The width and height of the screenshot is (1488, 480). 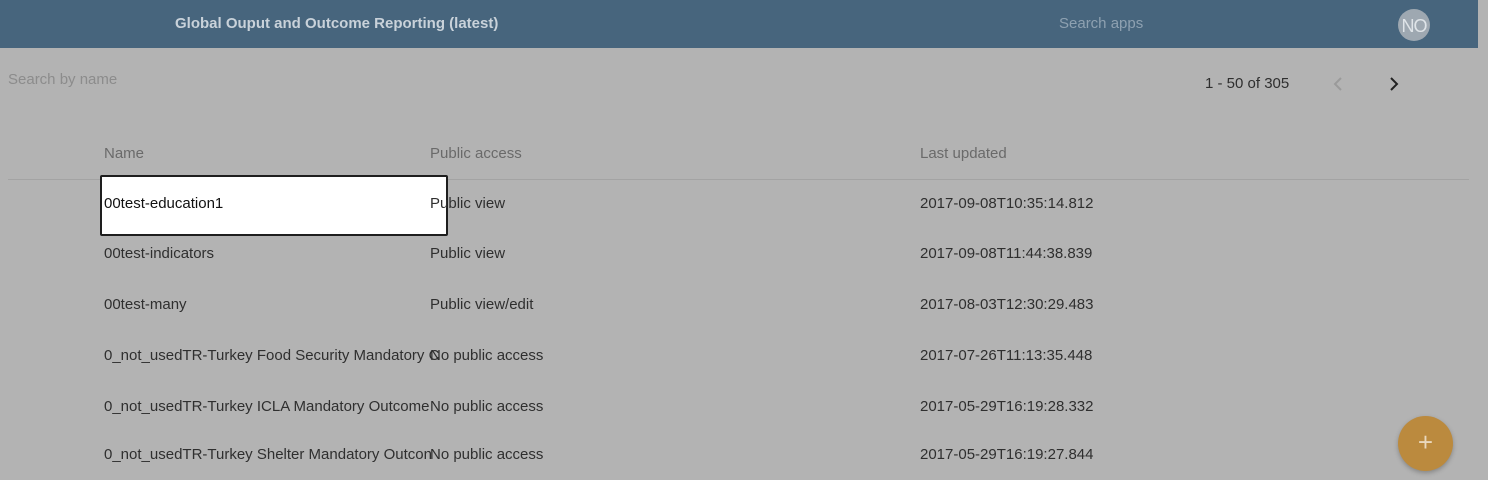 What do you see at coordinates (963, 153) in the screenshot?
I see `column-header-last-updated: Last updated` at bounding box center [963, 153].